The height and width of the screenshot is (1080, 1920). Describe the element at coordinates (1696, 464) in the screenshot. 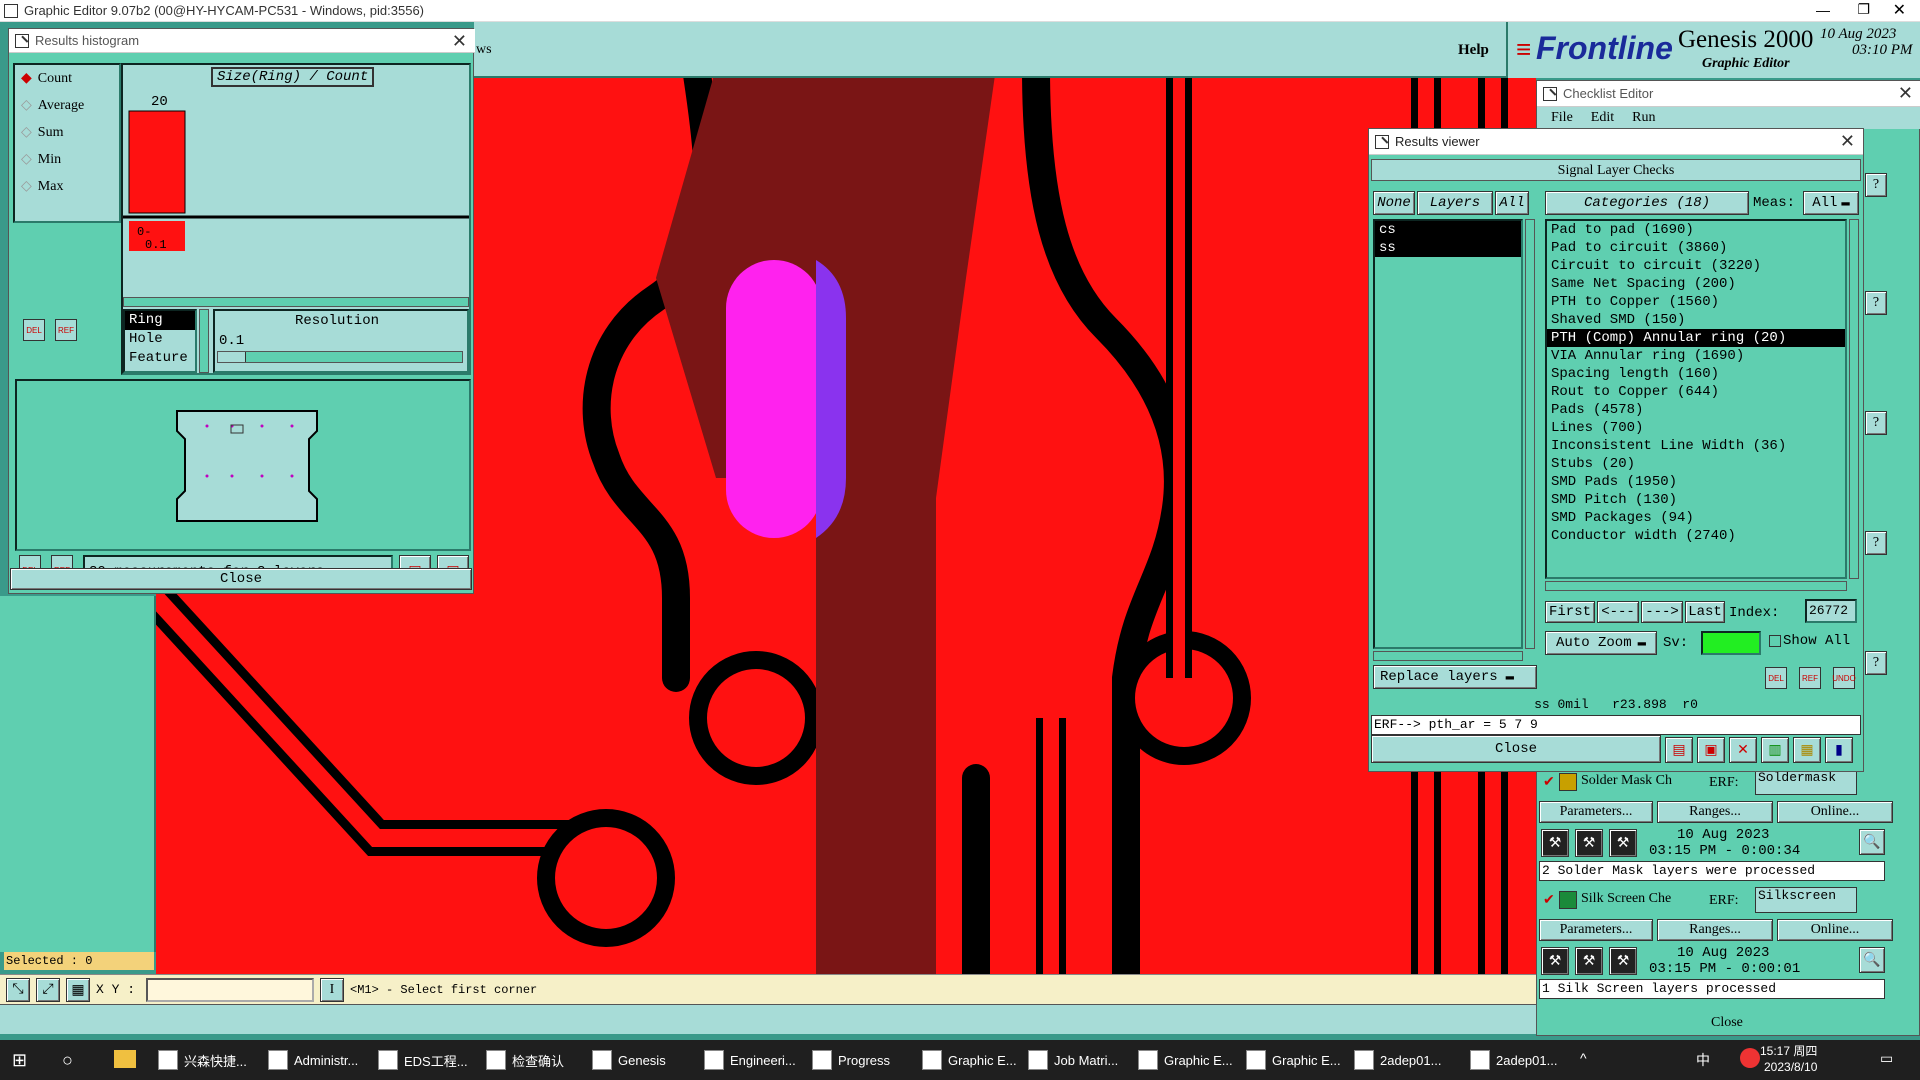

I see `category-item: Stubs (20)` at that location.